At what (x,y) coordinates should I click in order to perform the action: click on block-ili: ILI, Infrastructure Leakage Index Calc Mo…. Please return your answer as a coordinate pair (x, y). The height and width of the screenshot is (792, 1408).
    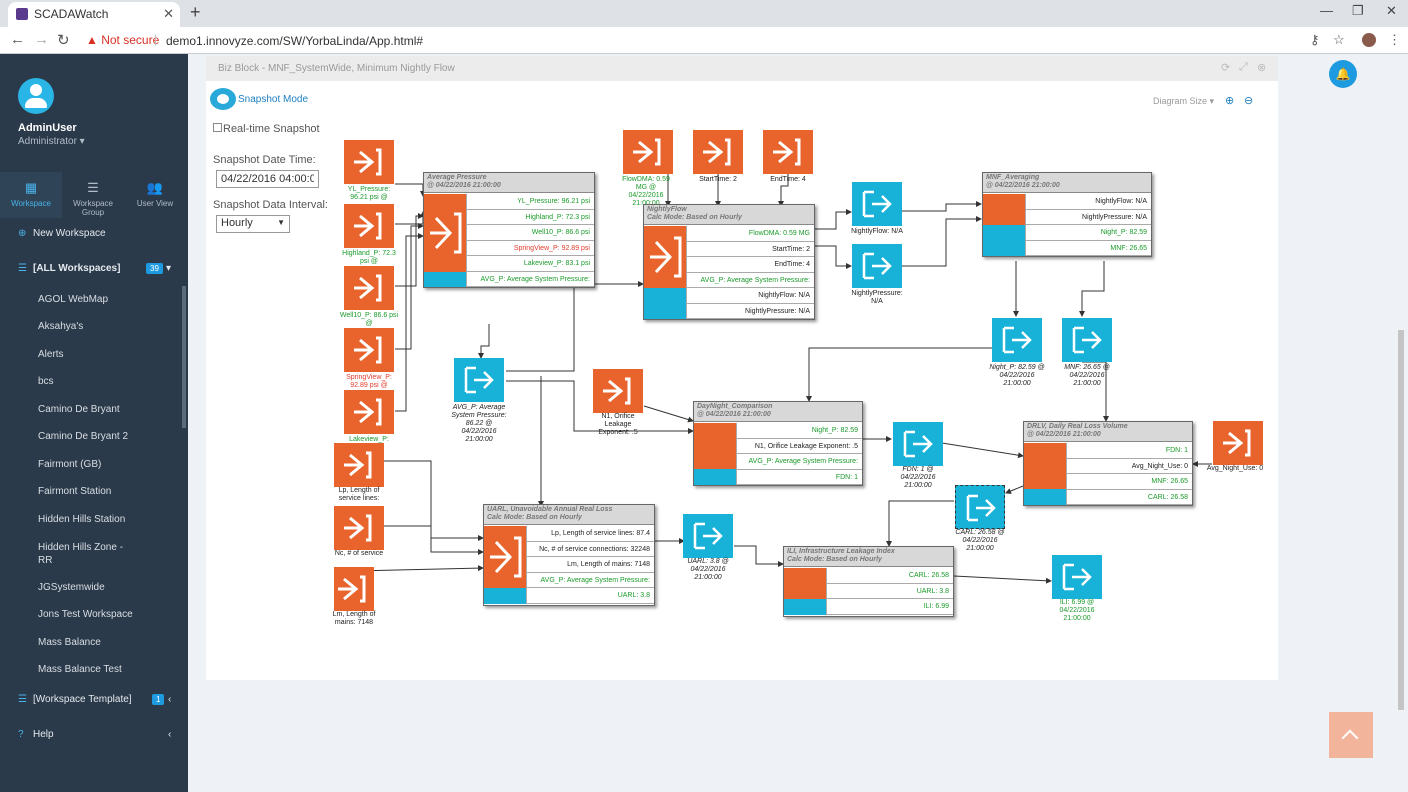
    Looking at the image, I should click on (868, 581).